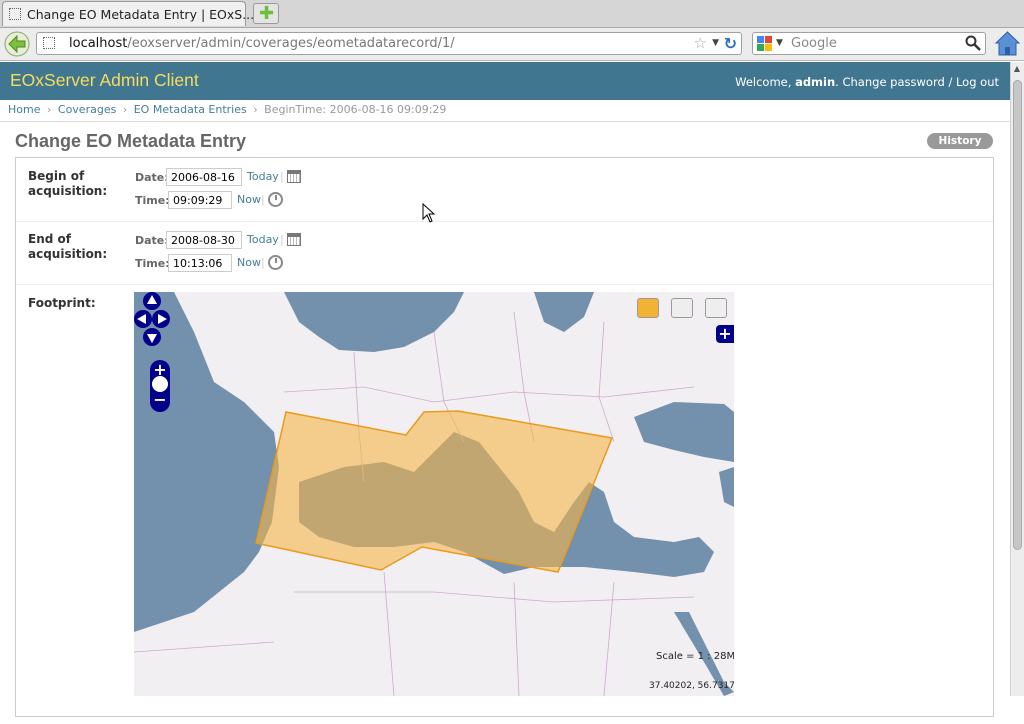 This screenshot has height=724, width=1024. Describe the element at coordinates (893, 82) in the screenshot. I see `change-password-link: Change password` at that location.